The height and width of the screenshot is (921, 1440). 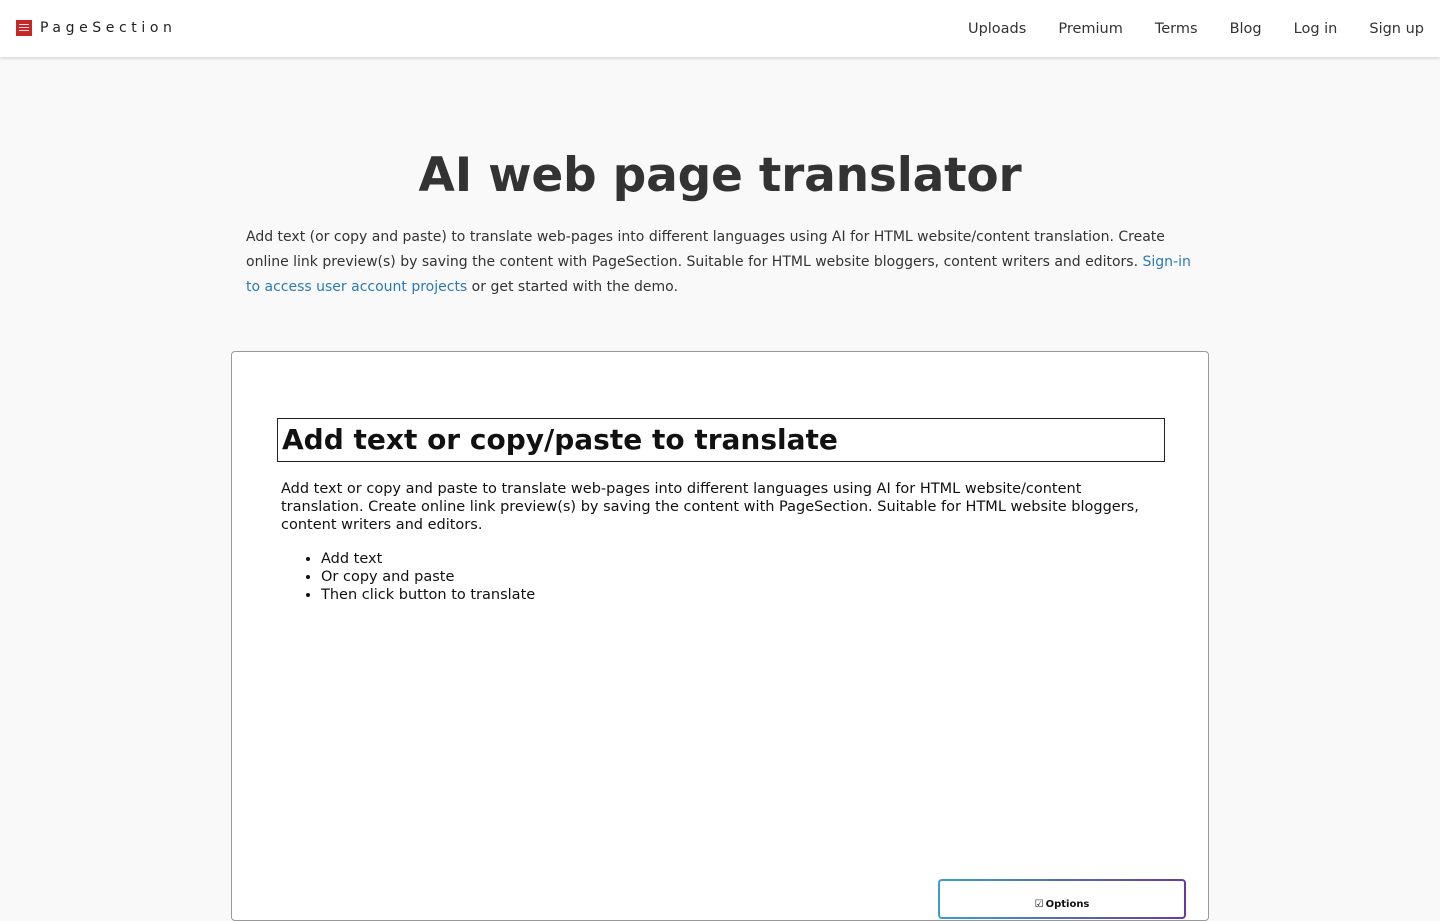 What do you see at coordinates (1090, 29) in the screenshot?
I see `nav-premium-link: Premium` at bounding box center [1090, 29].